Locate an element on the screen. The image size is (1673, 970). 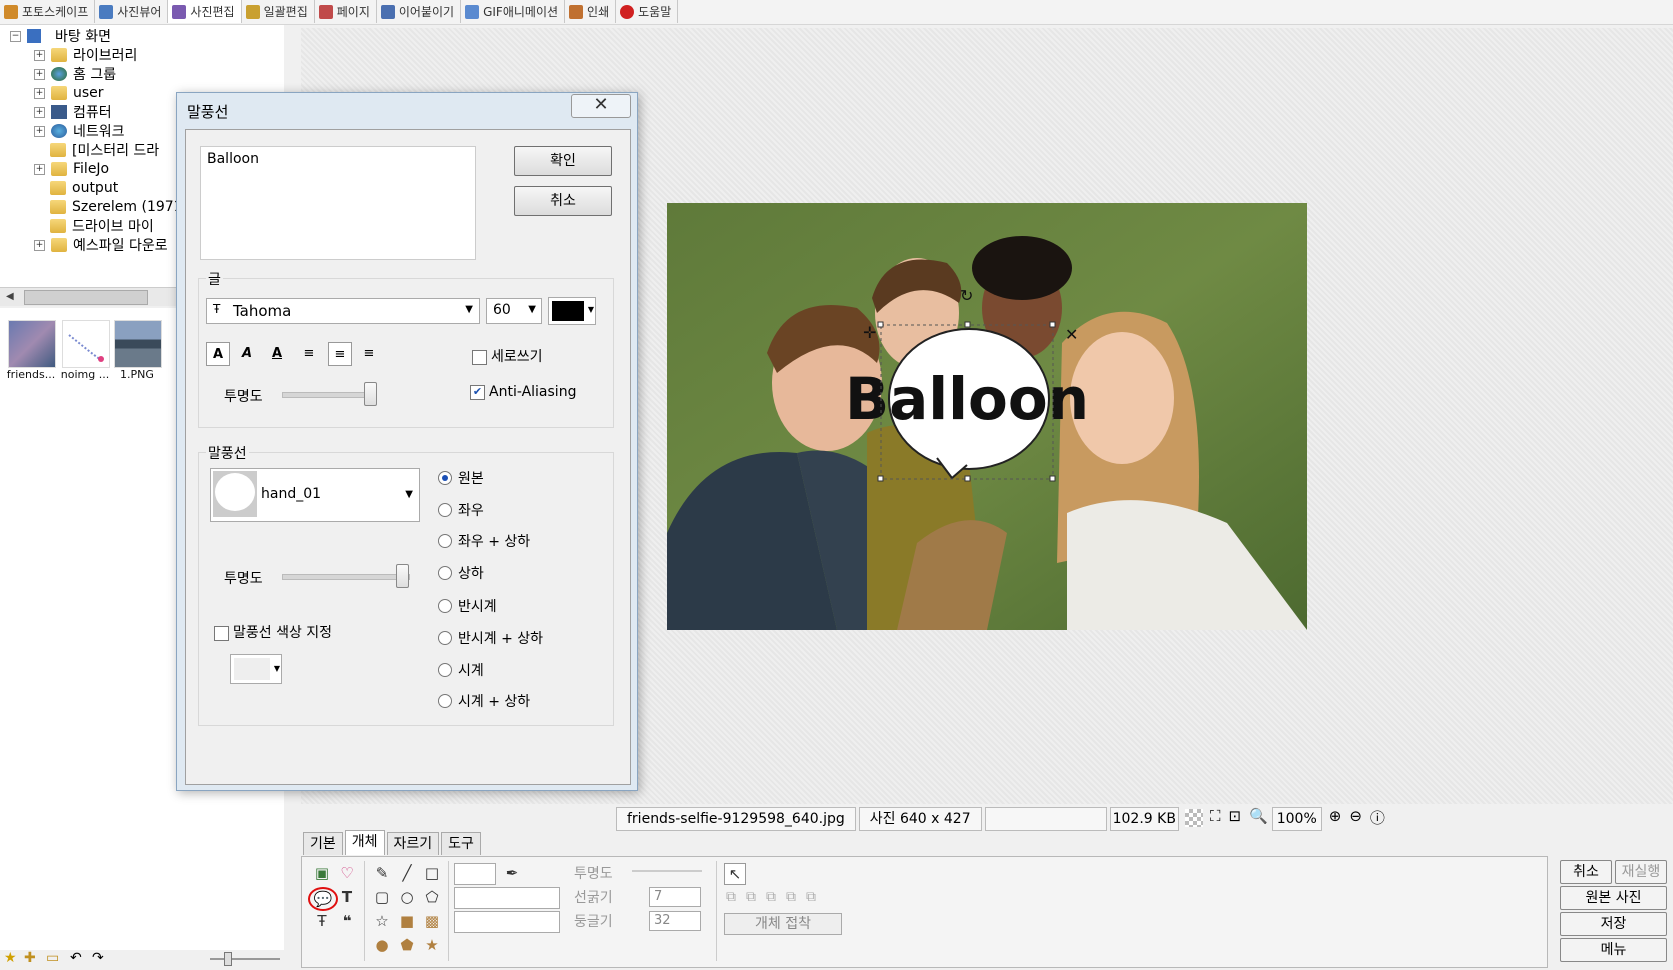
radio-ccw-vertical: 반시계 + 상하 is located at coordinates (490, 638).